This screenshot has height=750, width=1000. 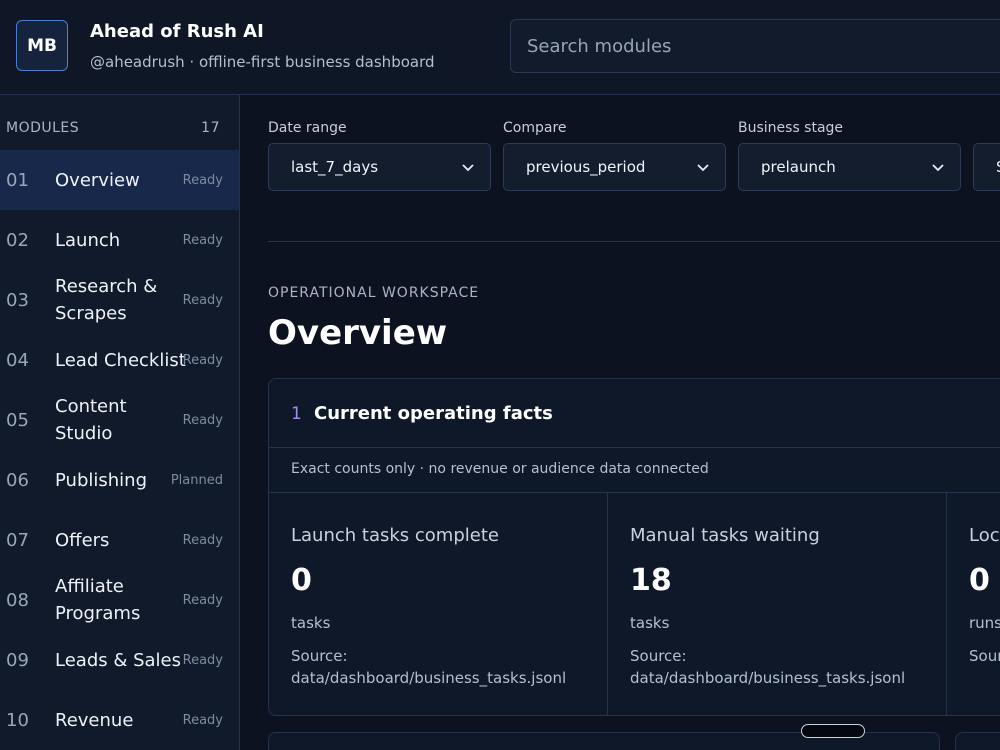 What do you see at coordinates (984, 535) in the screenshot?
I see `metric-label: Loca` at bounding box center [984, 535].